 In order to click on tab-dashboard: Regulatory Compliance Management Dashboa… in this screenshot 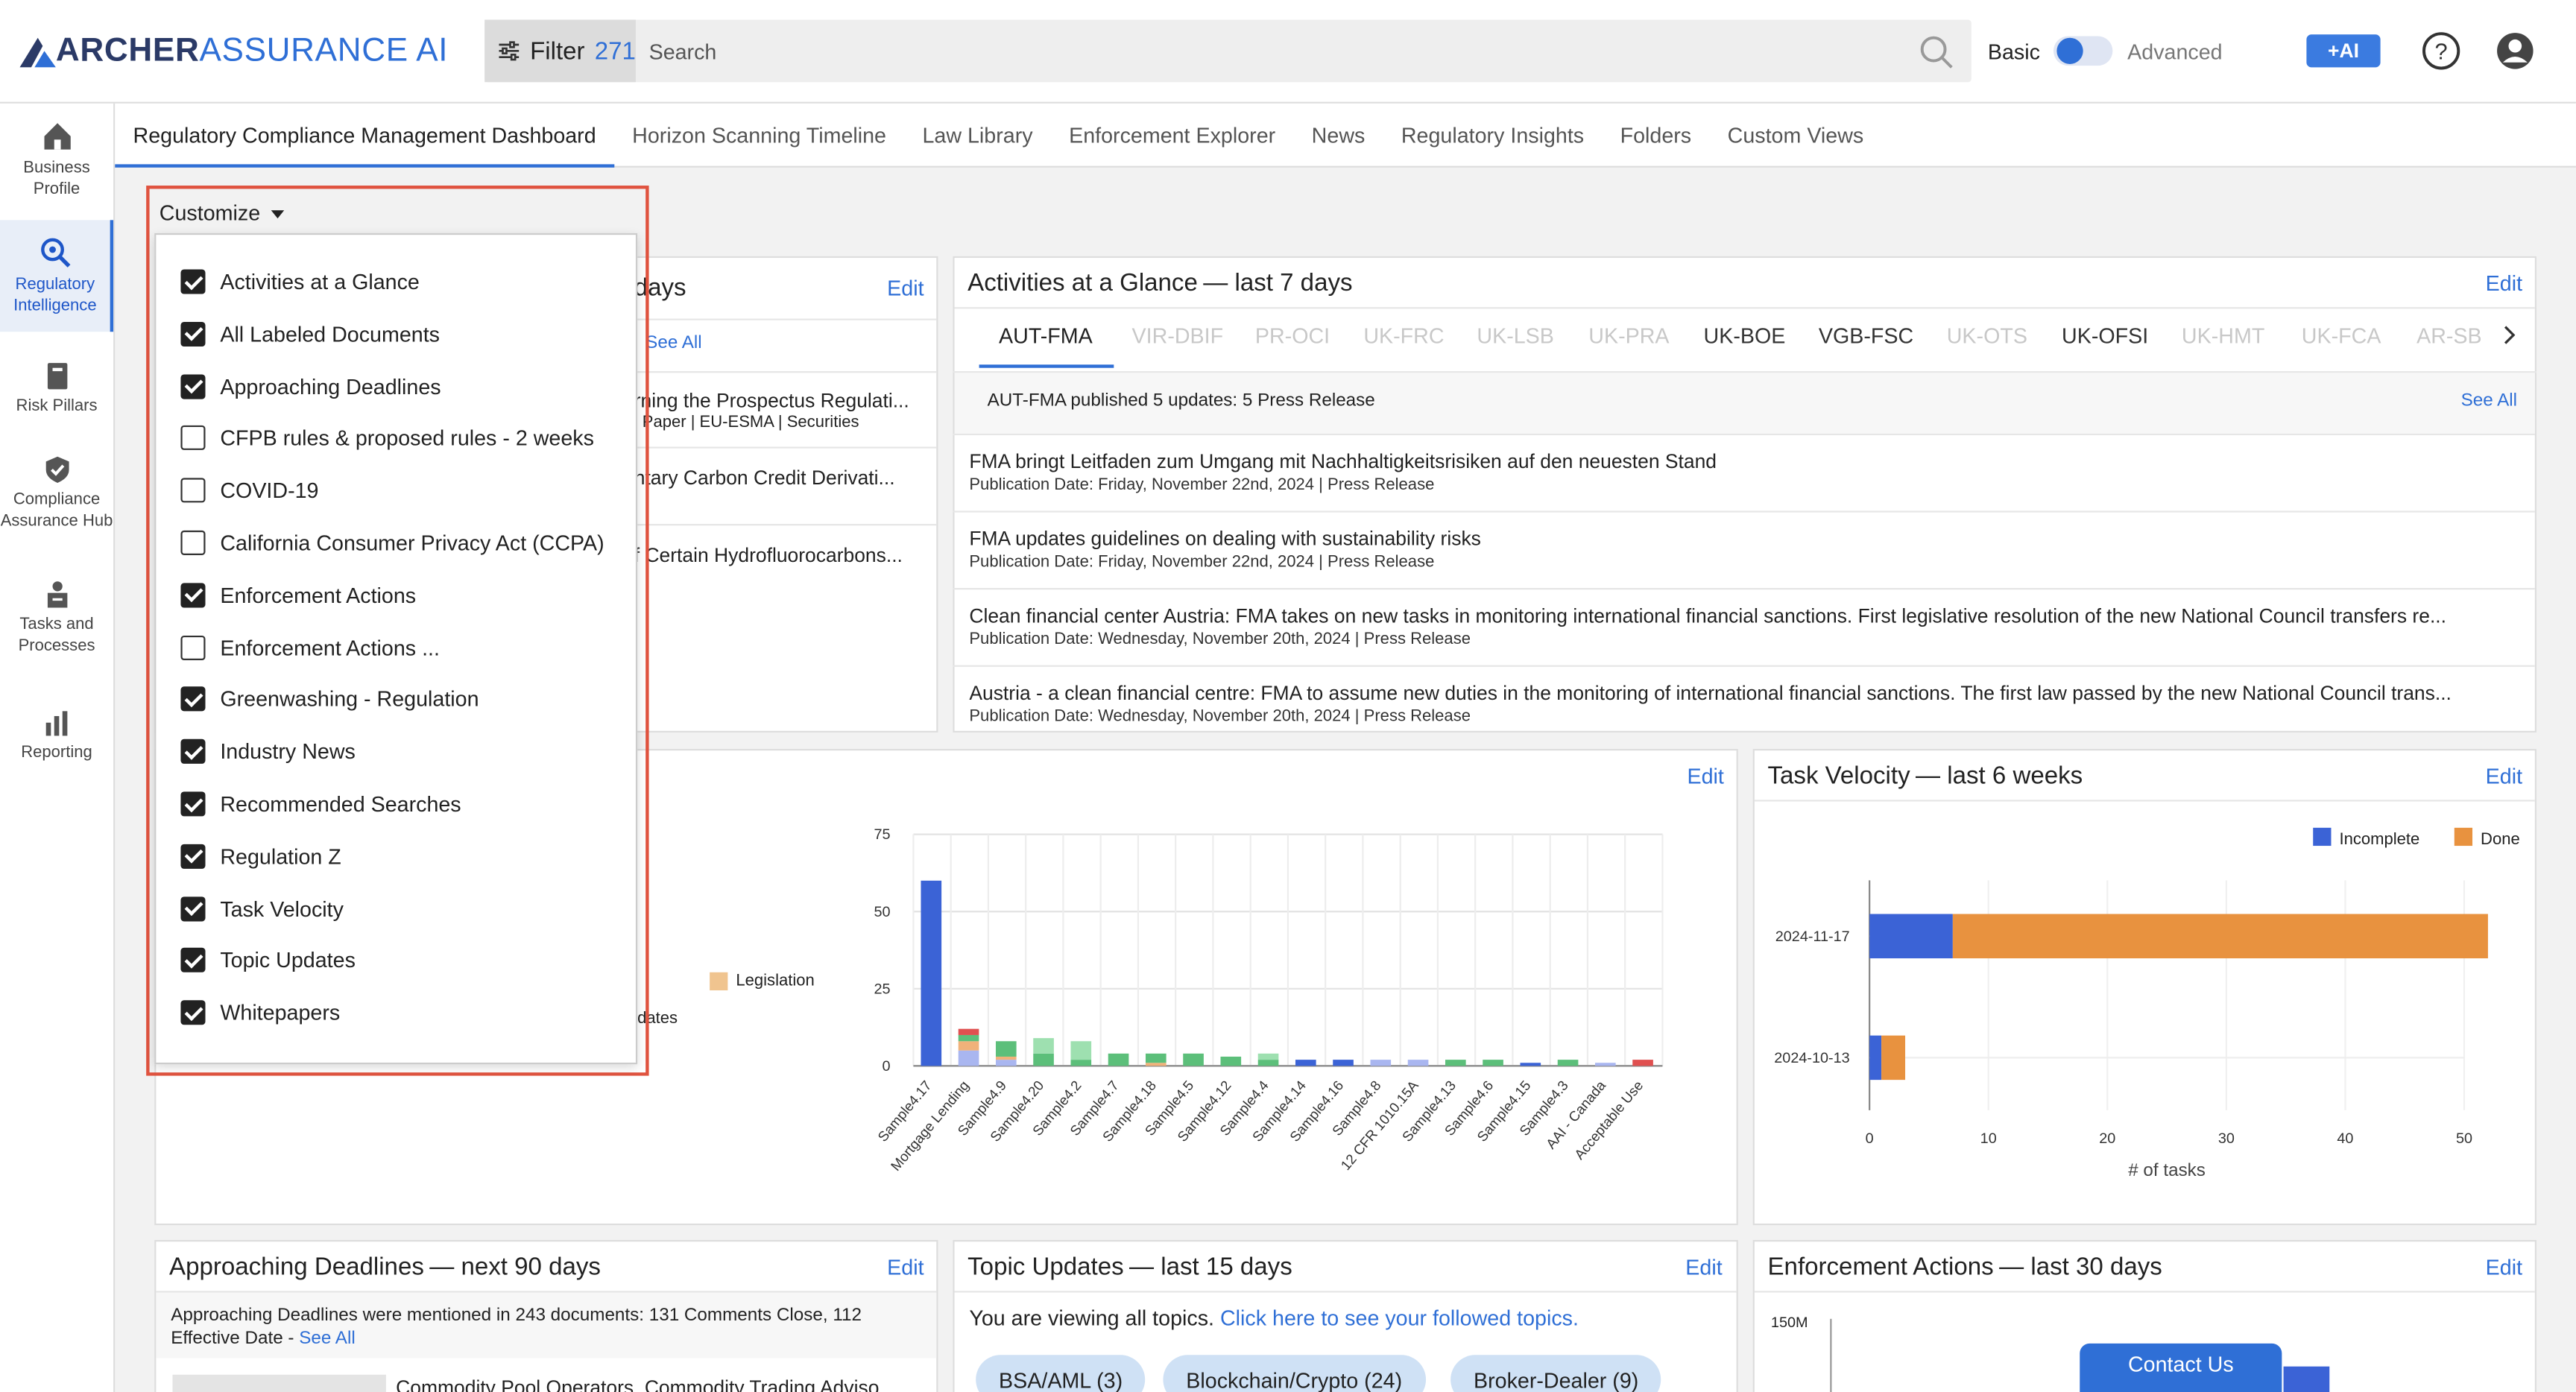, I will do `click(364, 136)`.